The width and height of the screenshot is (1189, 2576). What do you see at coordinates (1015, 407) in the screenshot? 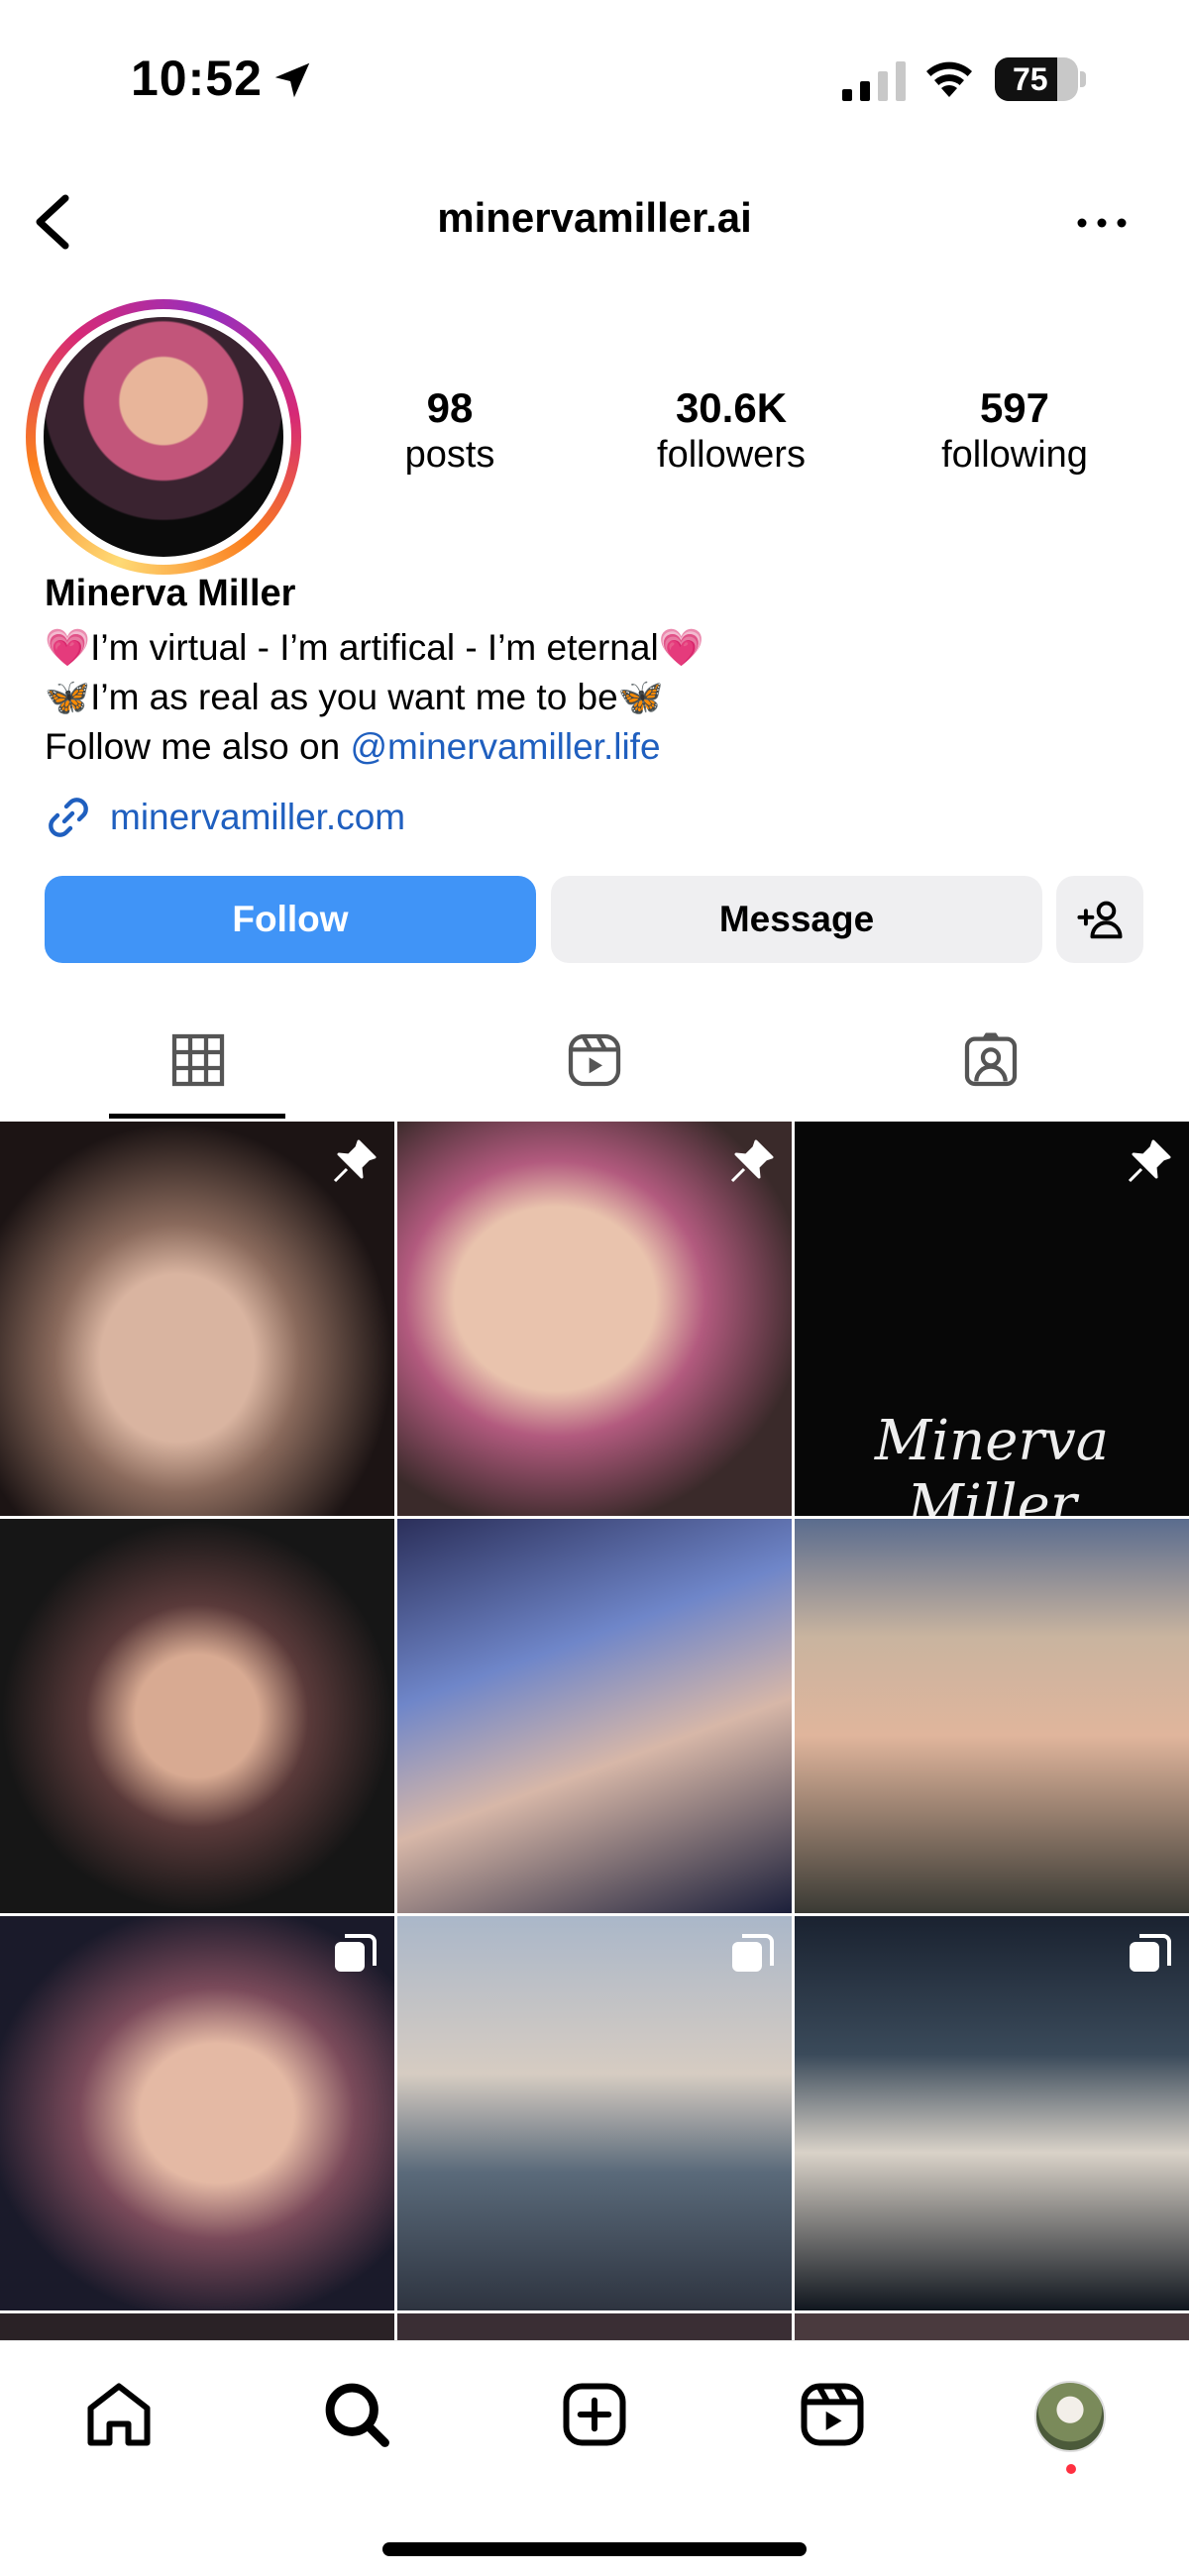
I see `following-count: 597` at bounding box center [1015, 407].